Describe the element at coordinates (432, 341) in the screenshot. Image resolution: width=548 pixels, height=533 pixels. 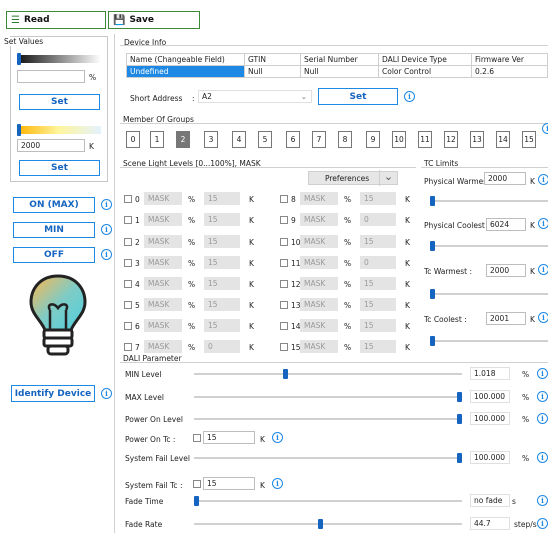
I see `tc-coolest-thumb` at that location.